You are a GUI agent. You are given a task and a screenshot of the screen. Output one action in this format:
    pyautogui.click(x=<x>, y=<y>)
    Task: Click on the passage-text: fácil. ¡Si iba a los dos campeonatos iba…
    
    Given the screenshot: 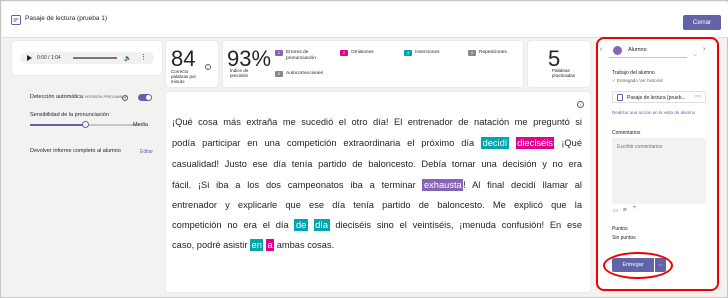 What is the action you would take?
    pyautogui.click(x=297, y=185)
    